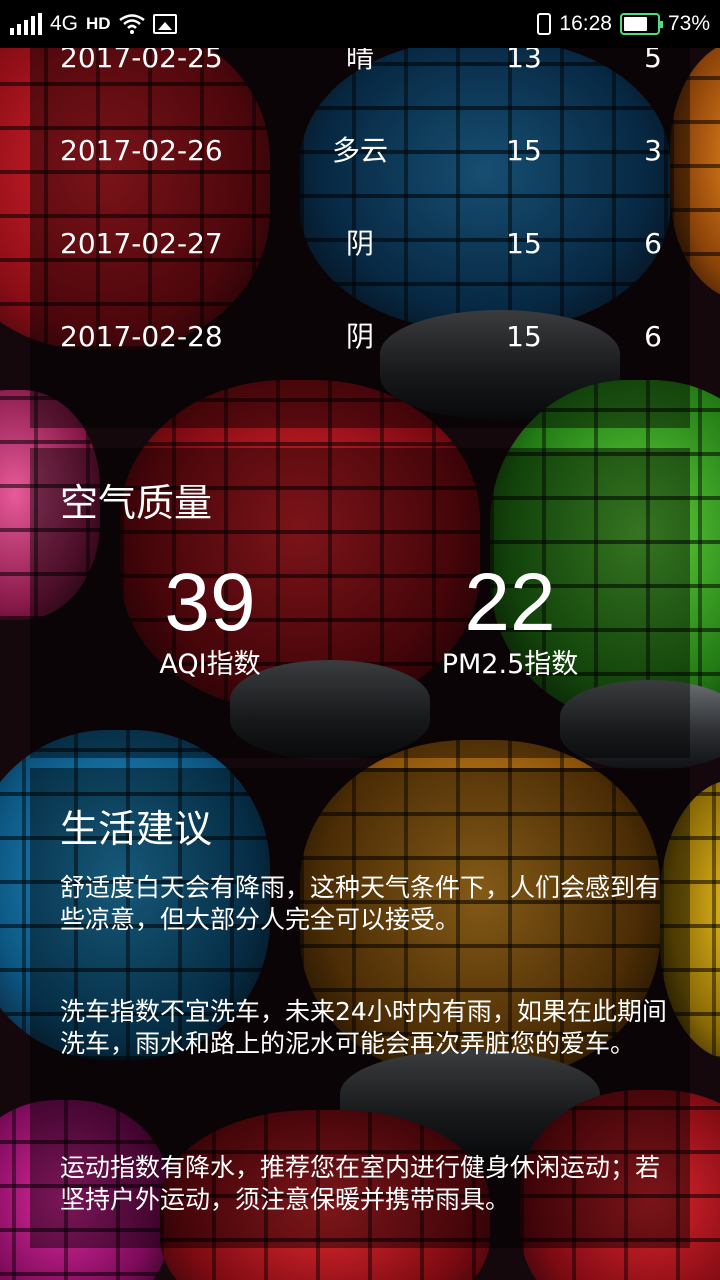 This screenshot has width=720, height=1280. Describe the element at coordinates (64, 23) in the screenshot. I see `network-type: 4G` at that location.